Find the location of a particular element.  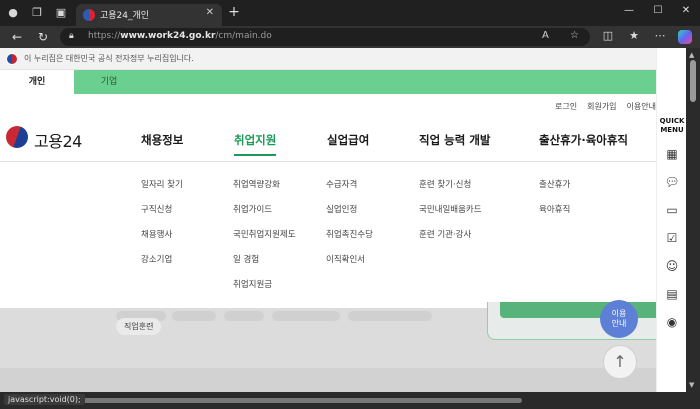

gnb-jobs: 채용정보 is located at coordinates (162, 140).